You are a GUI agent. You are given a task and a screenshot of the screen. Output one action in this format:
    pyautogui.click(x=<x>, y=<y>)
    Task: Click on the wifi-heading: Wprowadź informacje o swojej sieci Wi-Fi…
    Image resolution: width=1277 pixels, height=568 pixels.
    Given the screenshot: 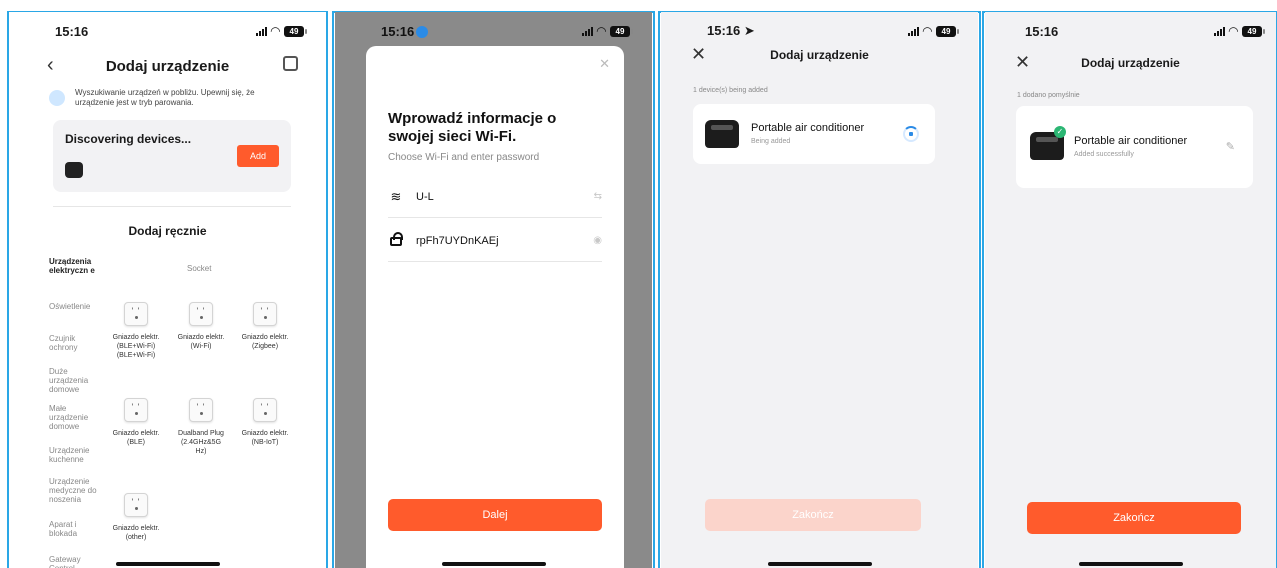 What is the action you would take?
    pyautogui.click(x=472, y=127)
    